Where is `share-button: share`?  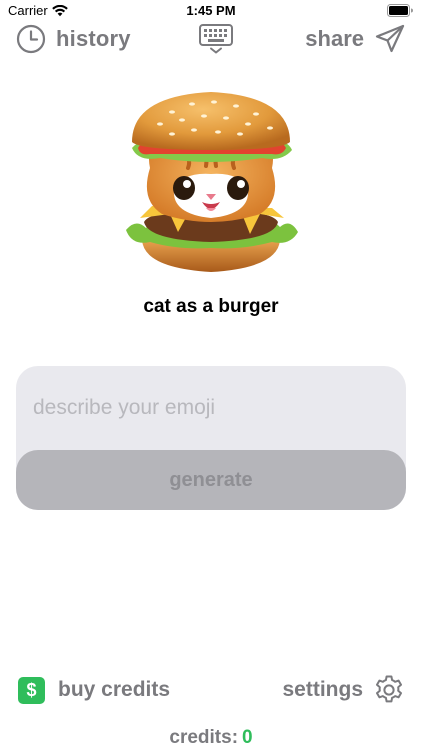 share-button: share is located at coordinates (355, 39).